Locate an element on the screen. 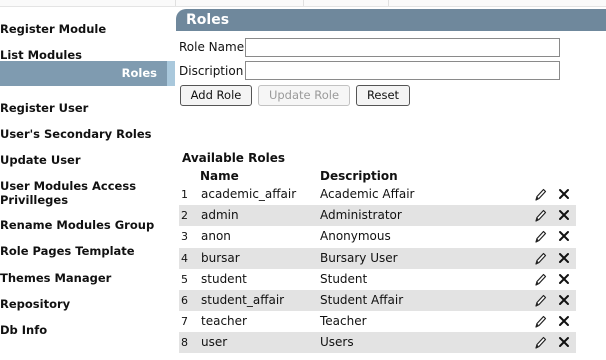  description-label: Discription is located at coordinates (211, 71).